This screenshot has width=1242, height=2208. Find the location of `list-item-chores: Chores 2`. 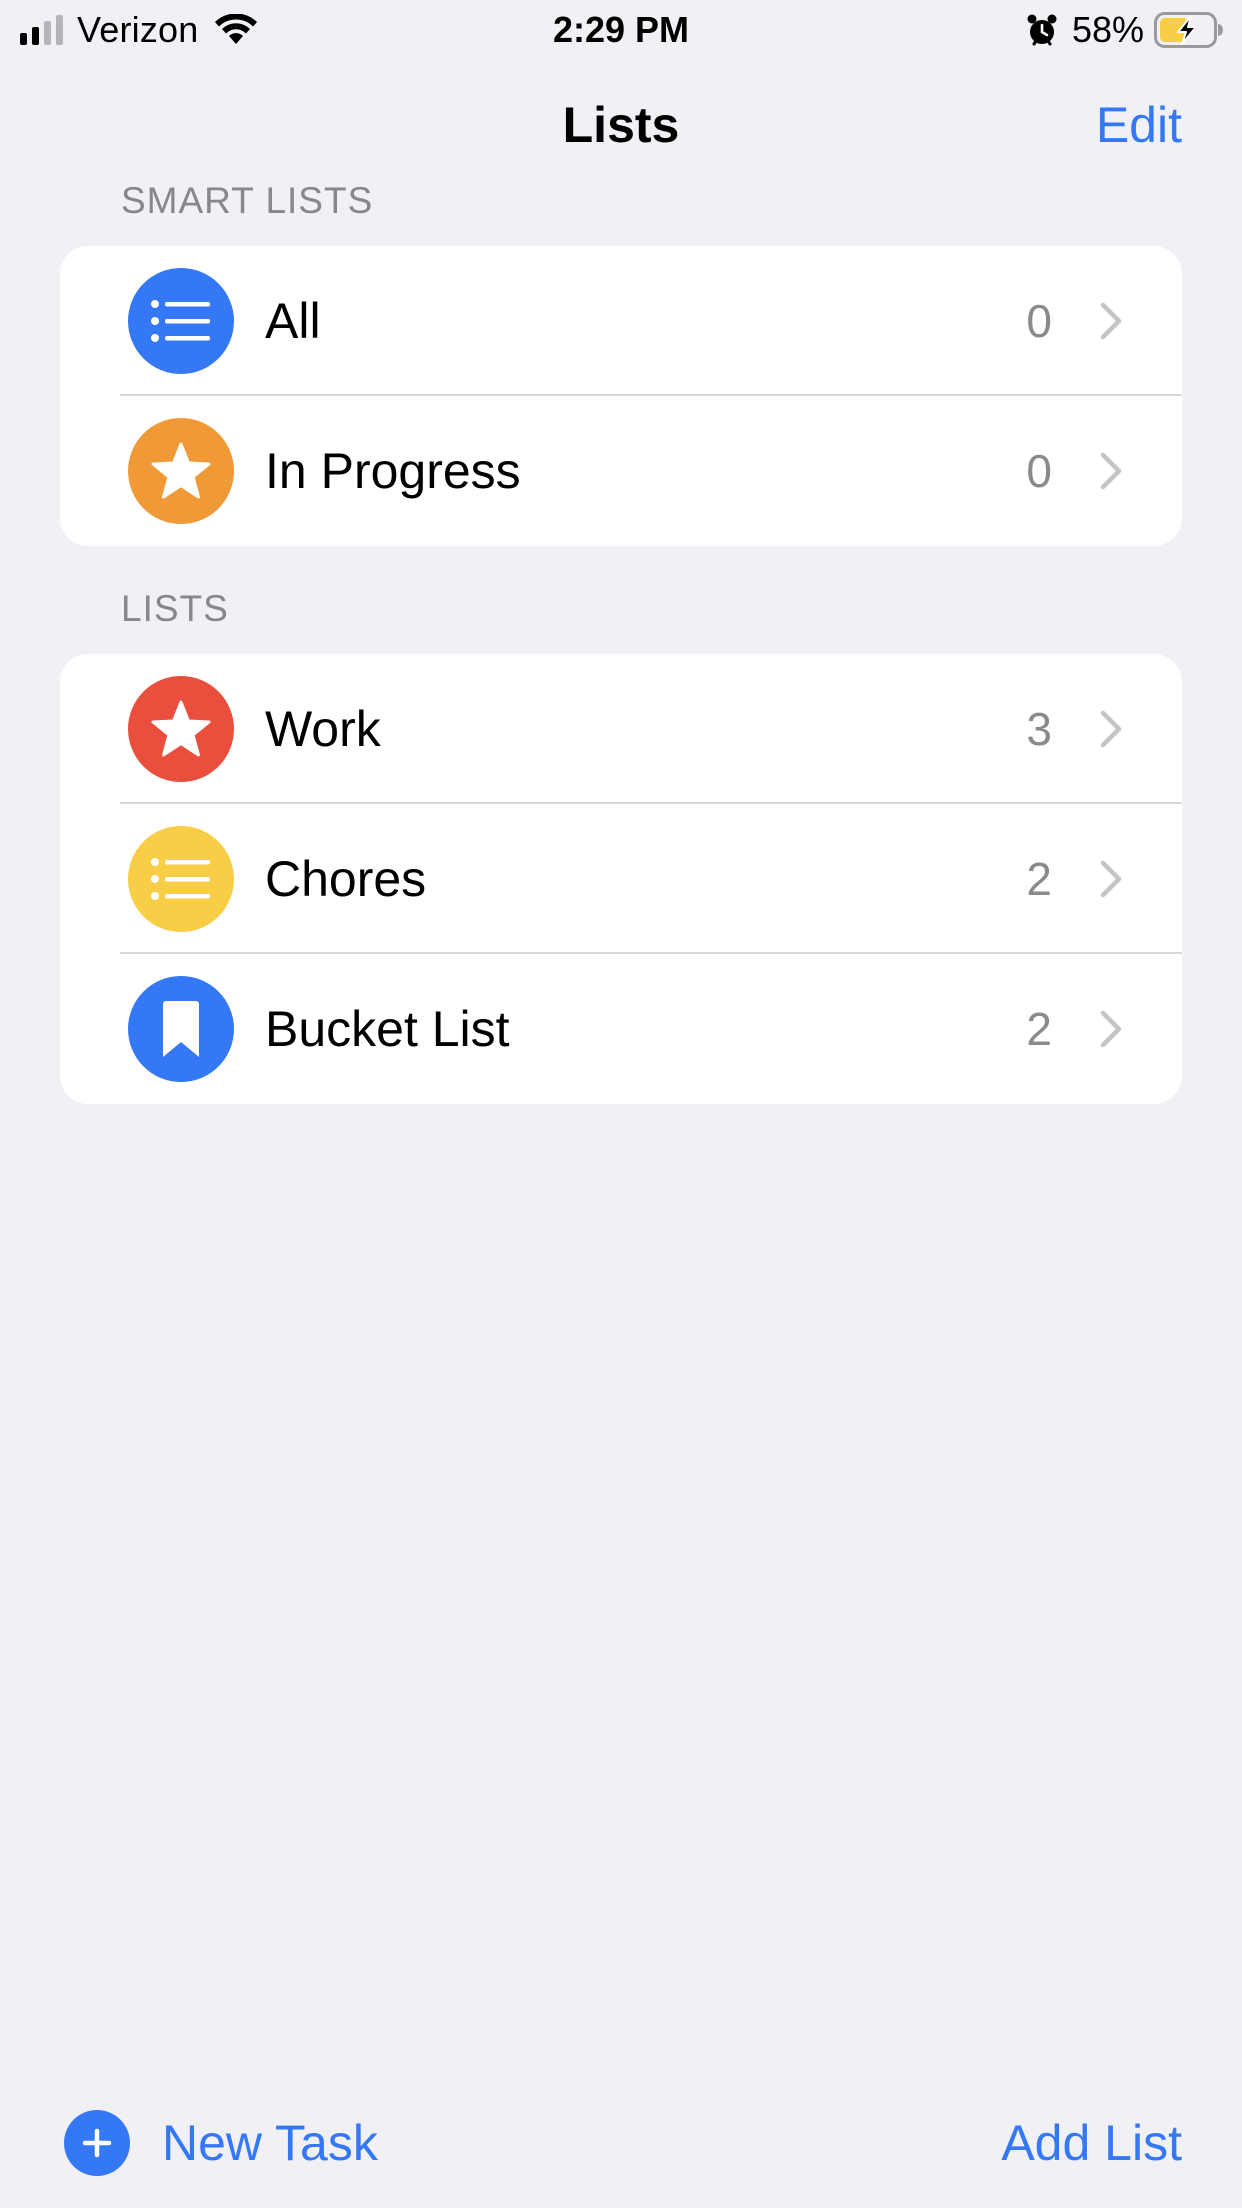

list-item-chores: Chores 2 is located at coordinates (621, 879).